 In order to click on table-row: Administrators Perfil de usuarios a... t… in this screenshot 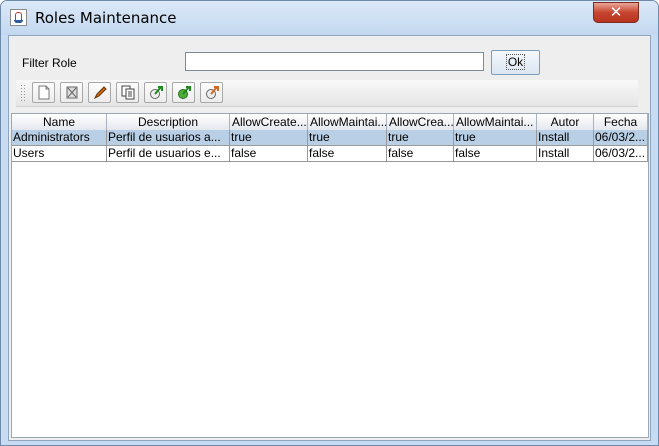, I will do `click(330, 138)`.